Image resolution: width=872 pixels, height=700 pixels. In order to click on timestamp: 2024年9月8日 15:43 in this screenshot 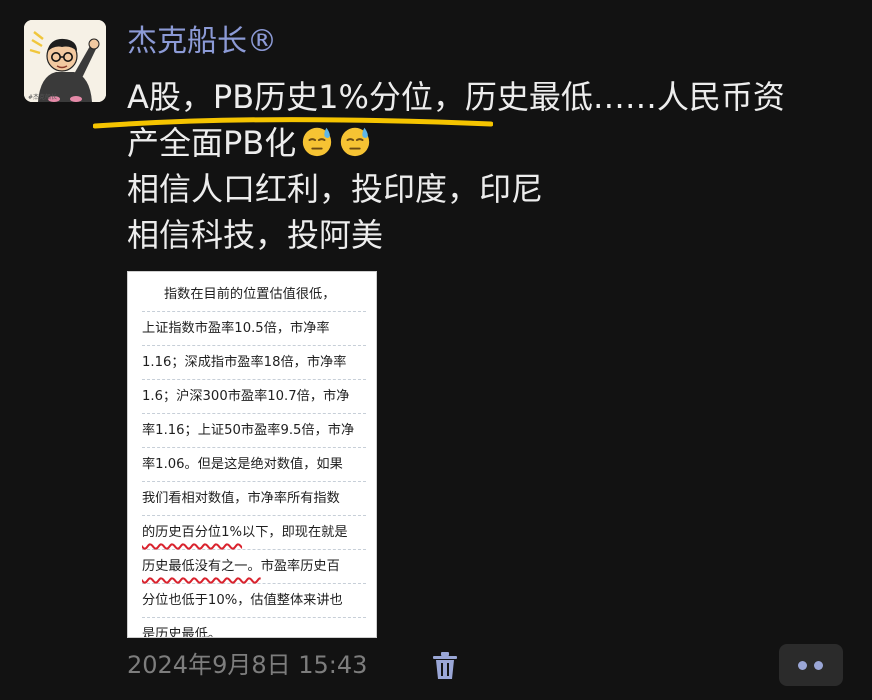, I will do `click(247, 665)`.